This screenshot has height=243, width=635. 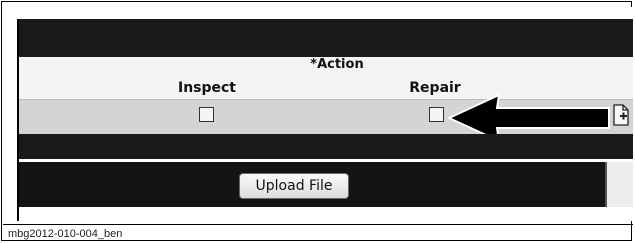 What do you see at coordinates (206, 114) in the screenshot?
I see `inspect-checkbox` at bounding box center [206, 114].